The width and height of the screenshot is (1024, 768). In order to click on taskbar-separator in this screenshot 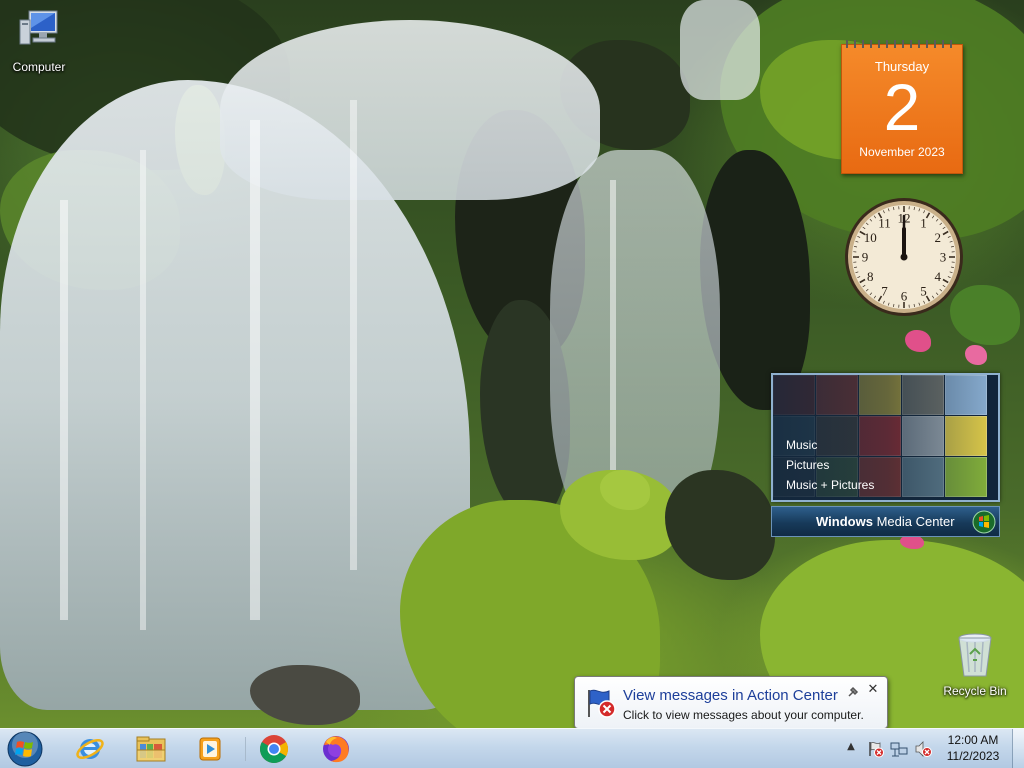, I will do `click(245, 749)`.